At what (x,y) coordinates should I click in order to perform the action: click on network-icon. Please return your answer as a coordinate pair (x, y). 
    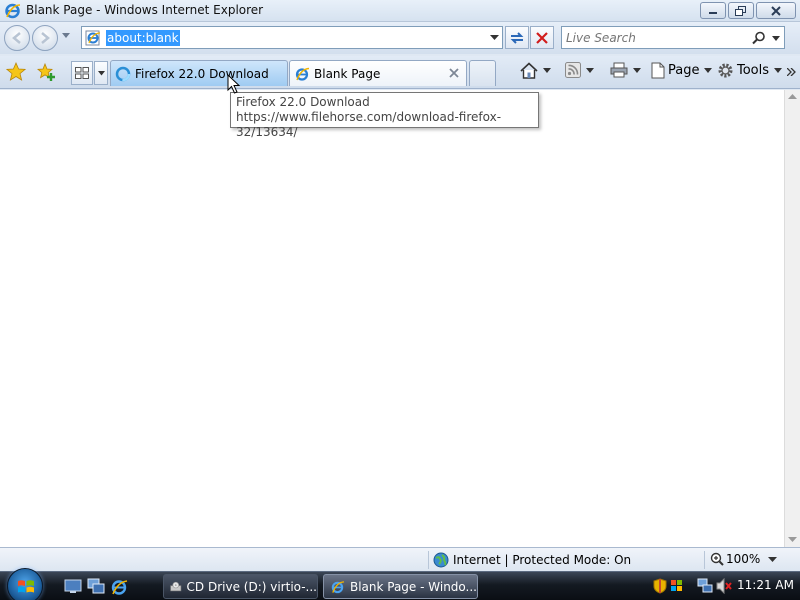
    Looking at the image, I should click on (705, 586).